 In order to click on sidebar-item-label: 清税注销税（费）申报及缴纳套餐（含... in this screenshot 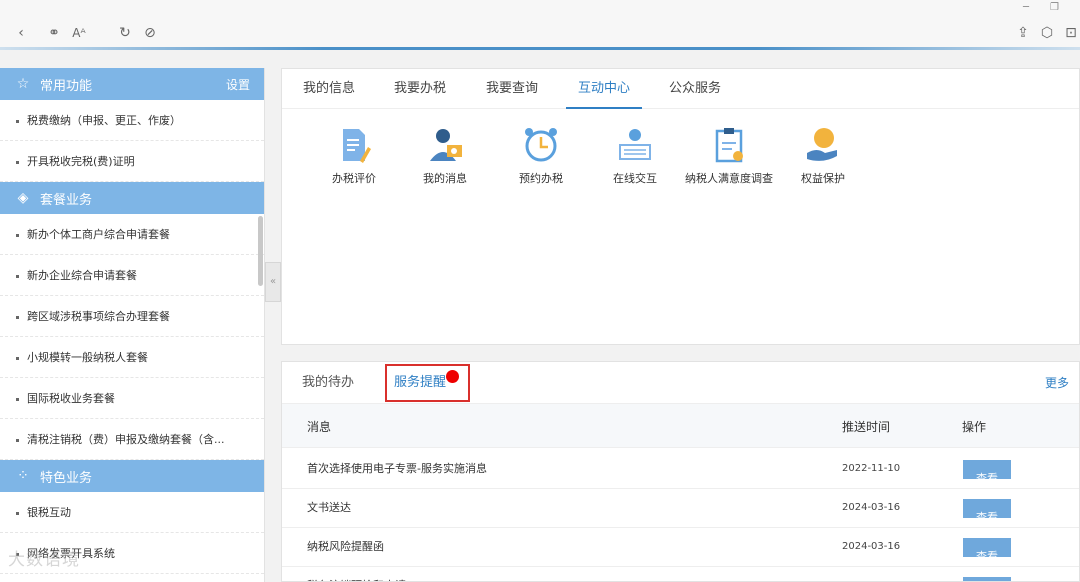, I will do `click(126, 439)`.